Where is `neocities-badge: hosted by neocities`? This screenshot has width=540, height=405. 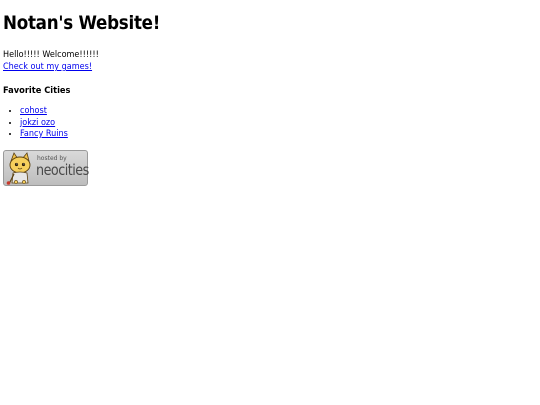
neocities-badge: hosted by neocities is located at coordinates (46, 167).